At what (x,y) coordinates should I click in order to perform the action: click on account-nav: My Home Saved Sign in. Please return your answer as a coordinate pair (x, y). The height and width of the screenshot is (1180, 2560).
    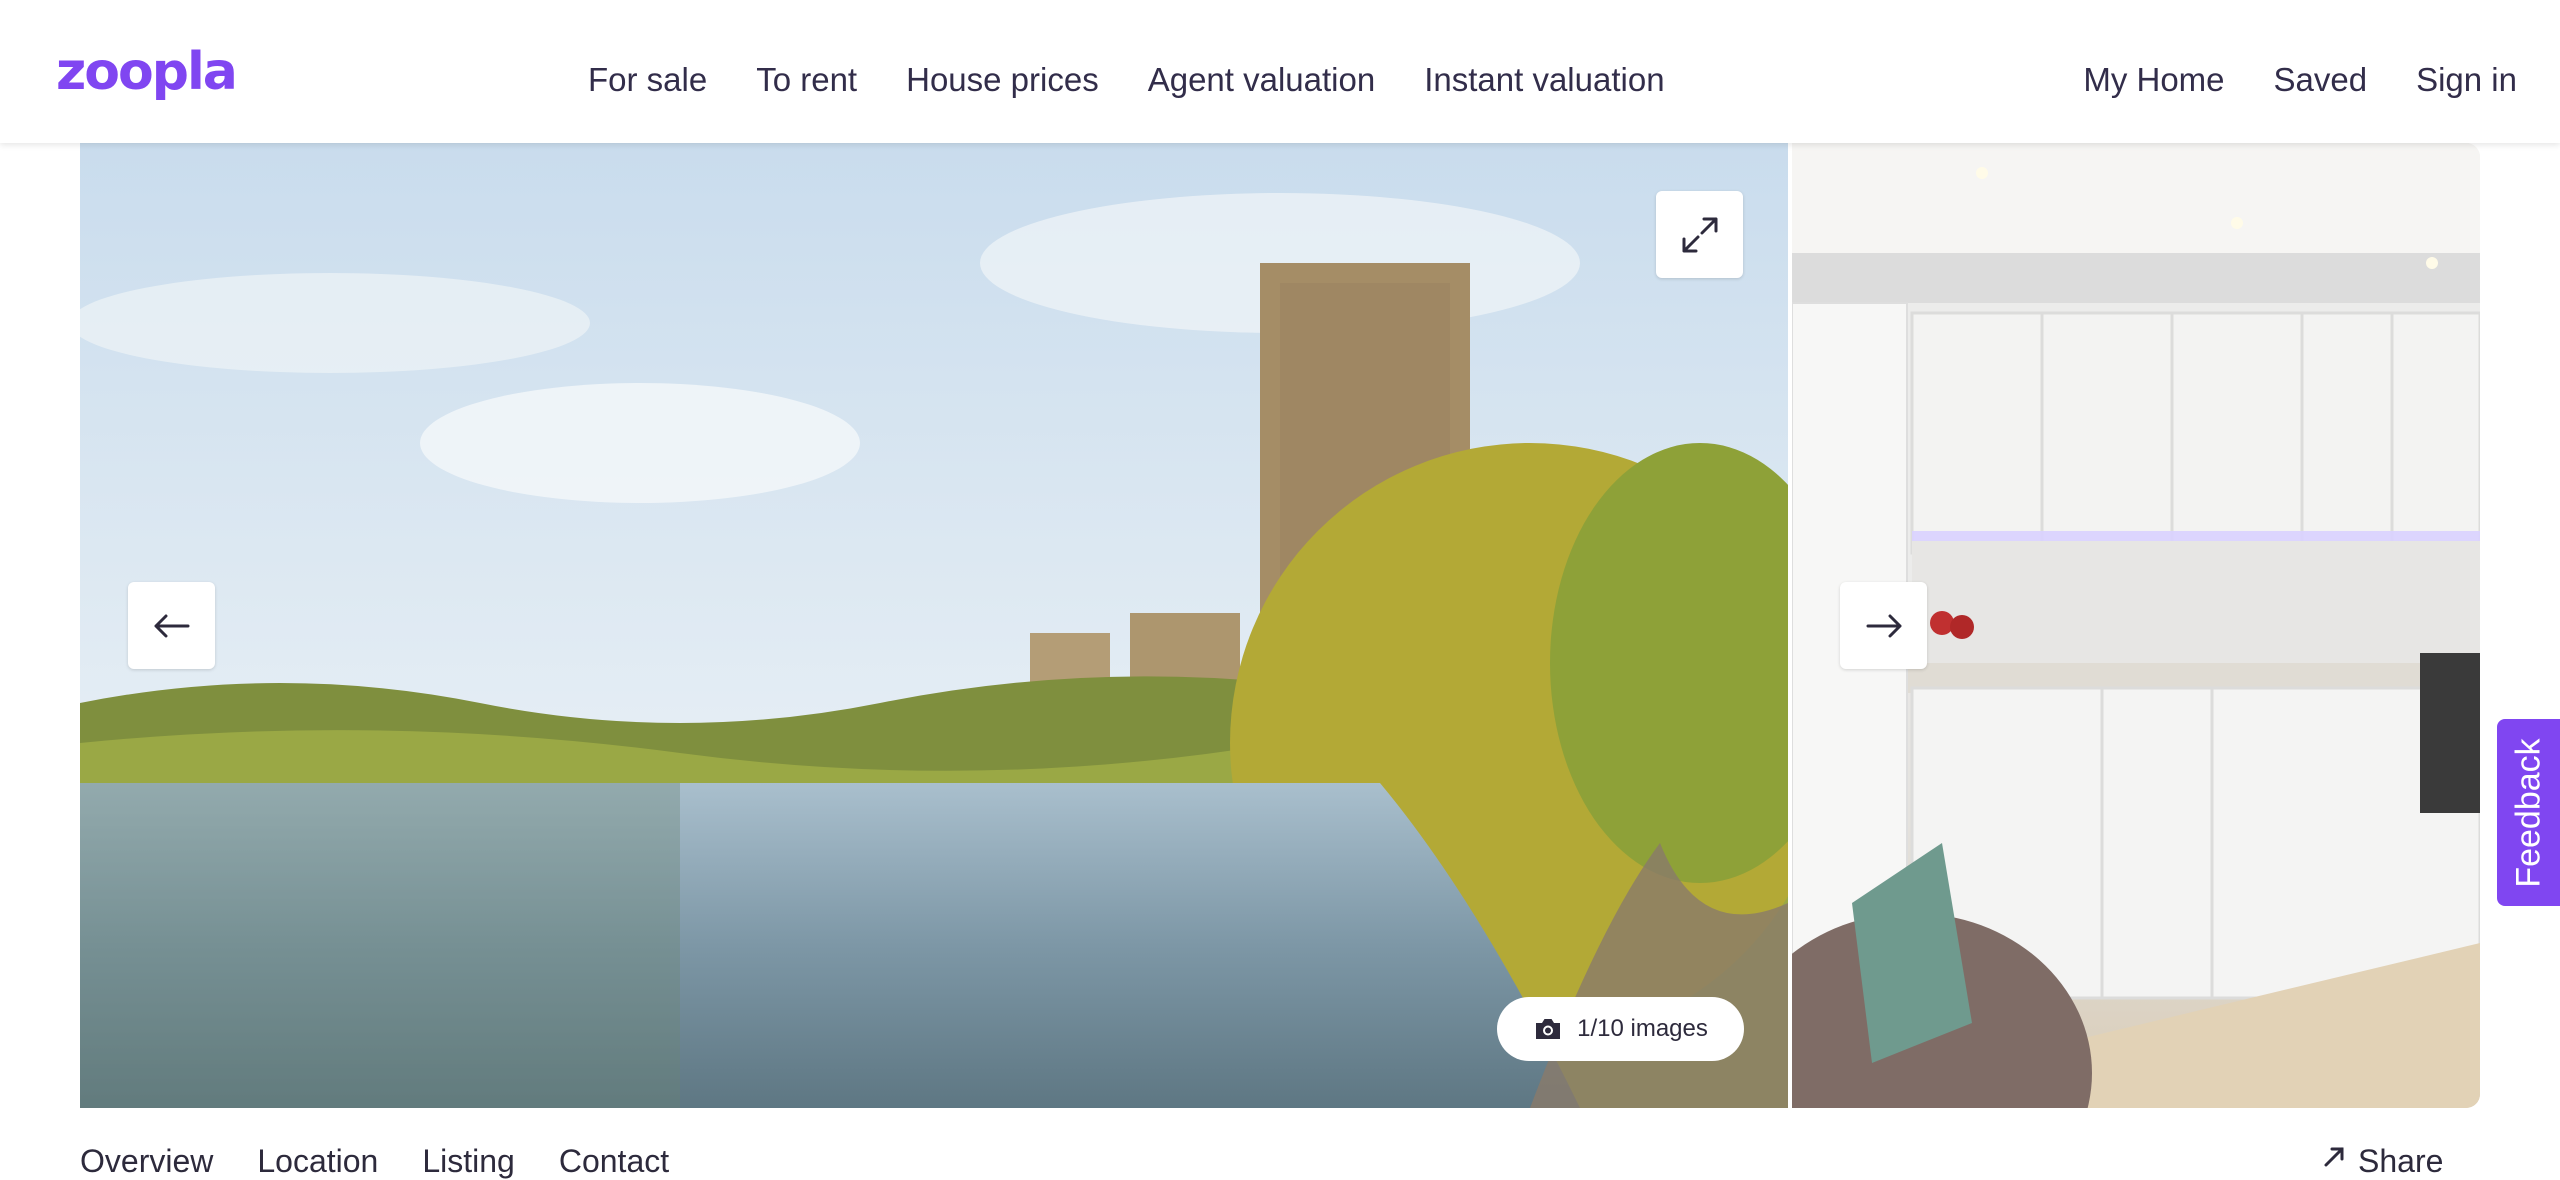
    Looking at the image, I should click on (2300, 80).